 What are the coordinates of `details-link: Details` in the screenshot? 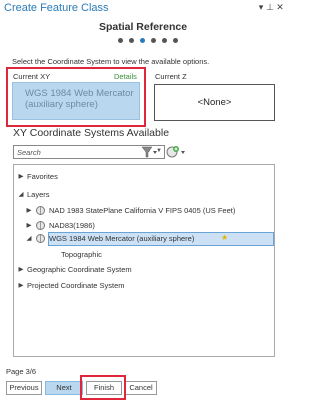 It's located at (125, 76).